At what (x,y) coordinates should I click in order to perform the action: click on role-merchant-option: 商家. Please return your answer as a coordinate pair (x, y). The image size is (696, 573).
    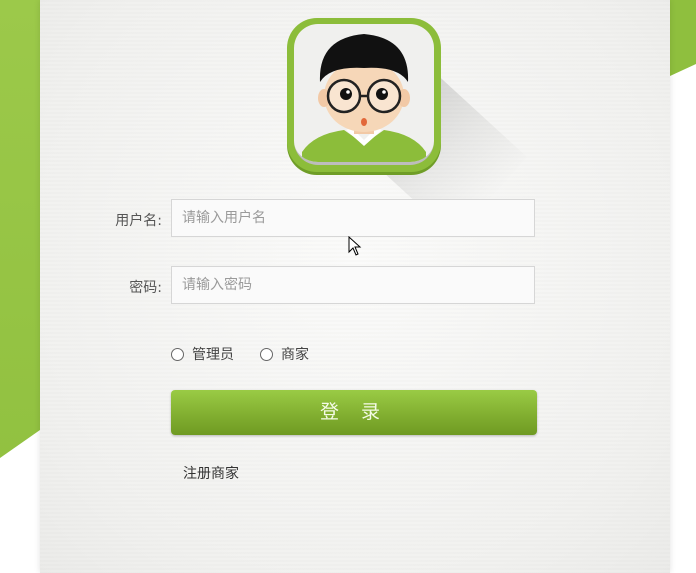
    Looking at the image, I should click on (284, 354).